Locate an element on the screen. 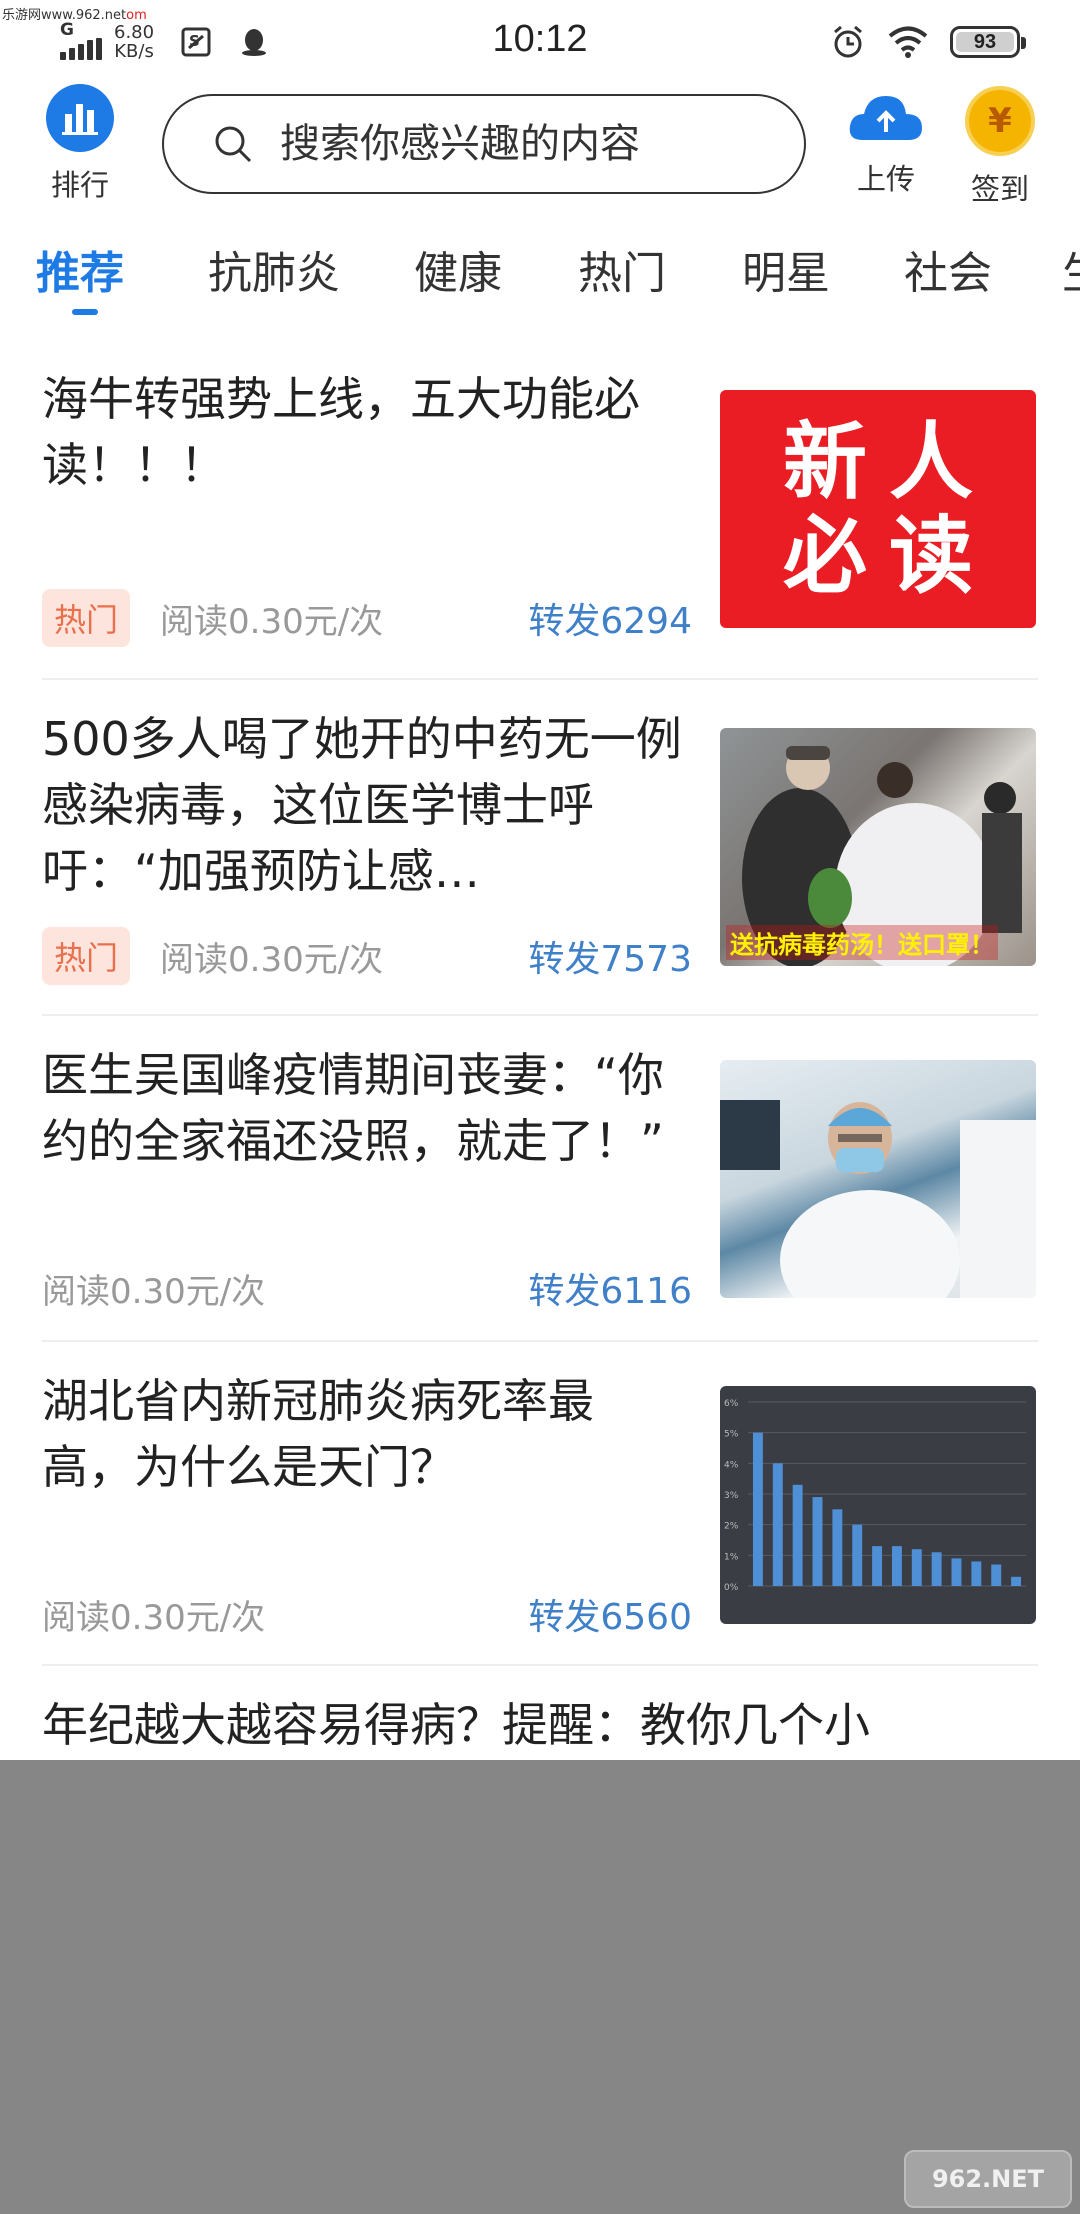 This screenshot has height=2214, width=1080. signin-button: ¥ 签到 is located at coordinates (1000, 146).